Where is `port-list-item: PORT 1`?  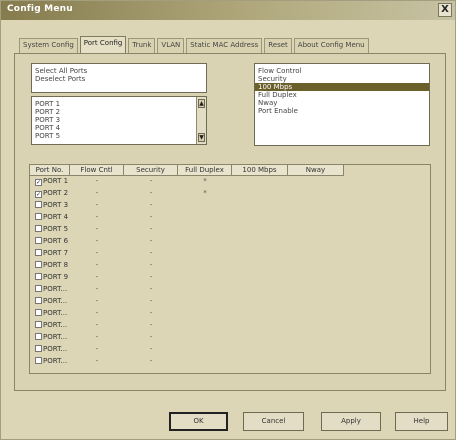
port-list-item: PORT 1 is located at coordinates (119, 104).